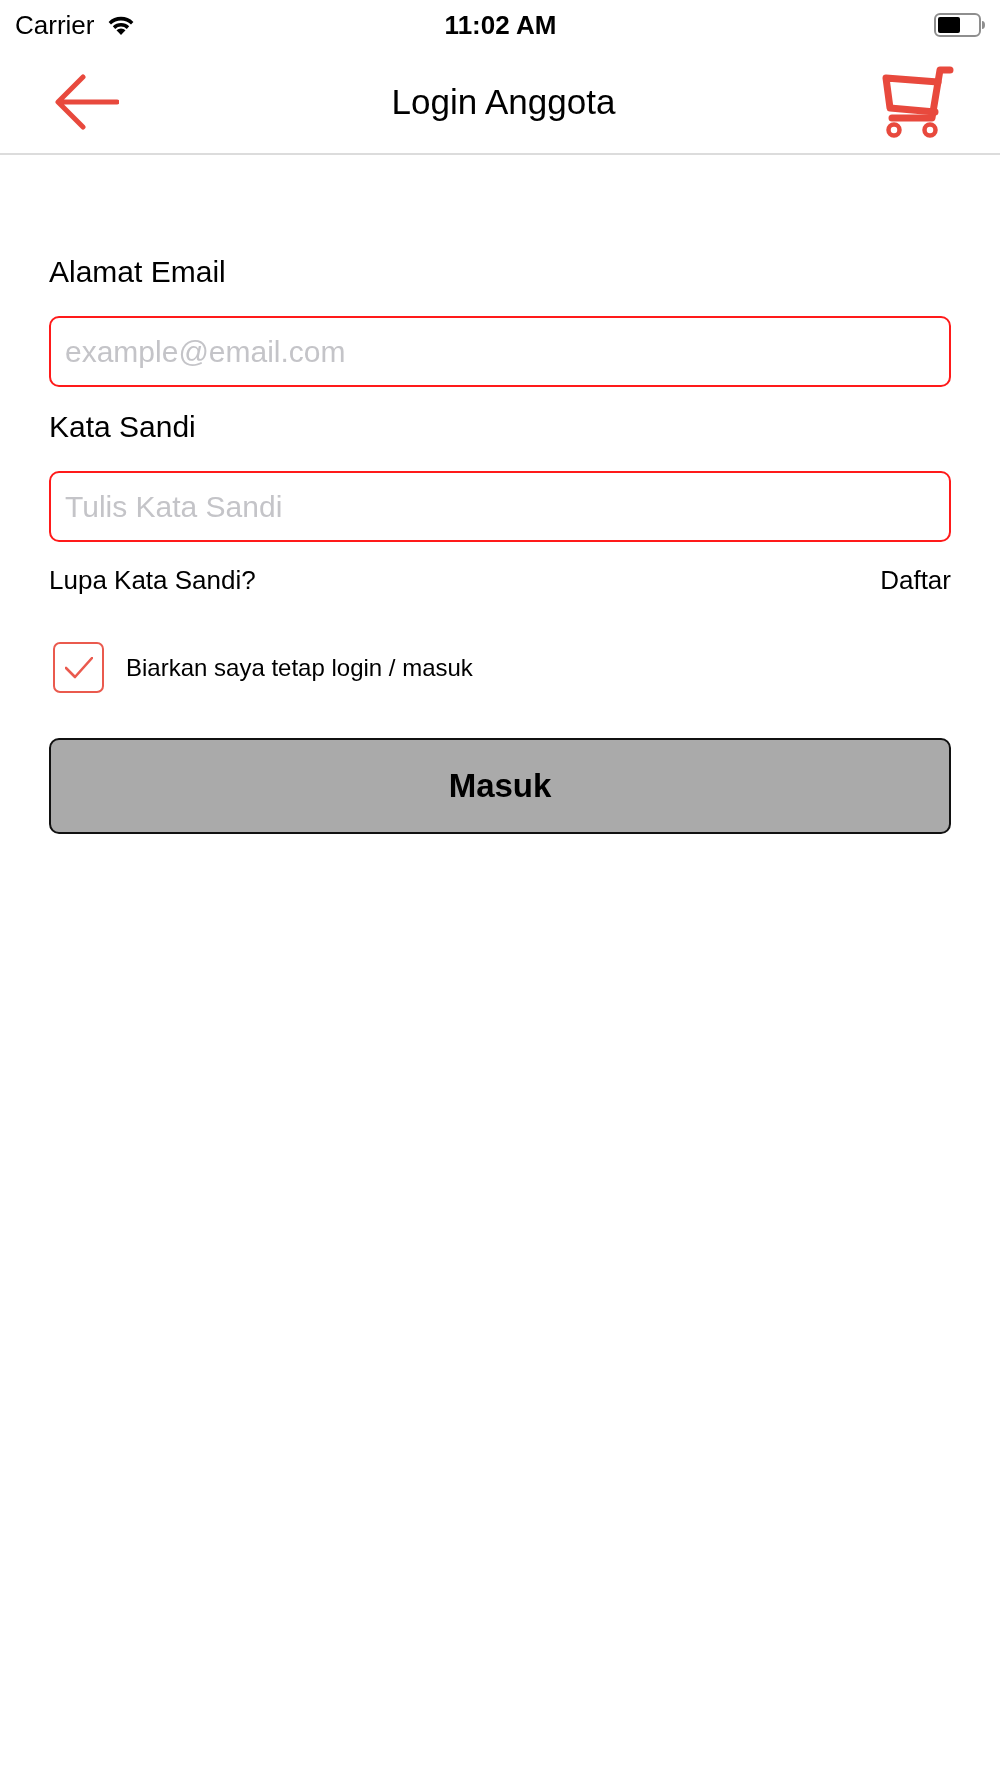 This screenshot has height=1778, width=1000. What do you see at coordinates (915, 580) in the screenshot?
I see `register-link: Daftar` at bounding box center [915, 580].